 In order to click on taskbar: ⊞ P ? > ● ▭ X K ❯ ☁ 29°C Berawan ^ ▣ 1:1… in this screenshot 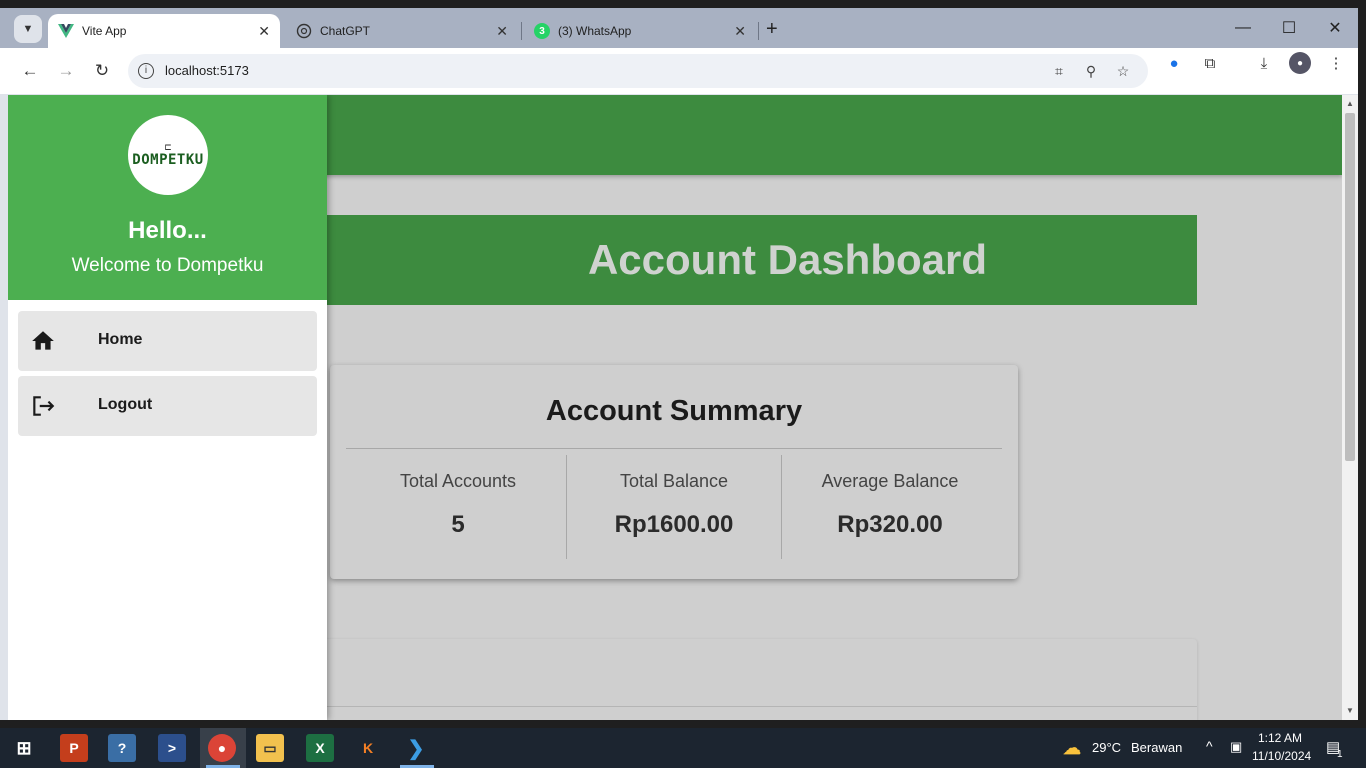, I will do `click(683, 748)`.